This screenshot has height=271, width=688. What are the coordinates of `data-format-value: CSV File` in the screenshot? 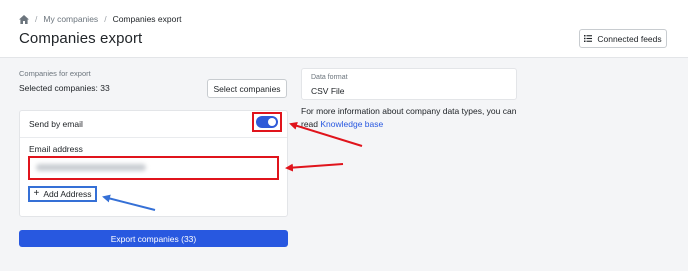 It's located at (328, 91).